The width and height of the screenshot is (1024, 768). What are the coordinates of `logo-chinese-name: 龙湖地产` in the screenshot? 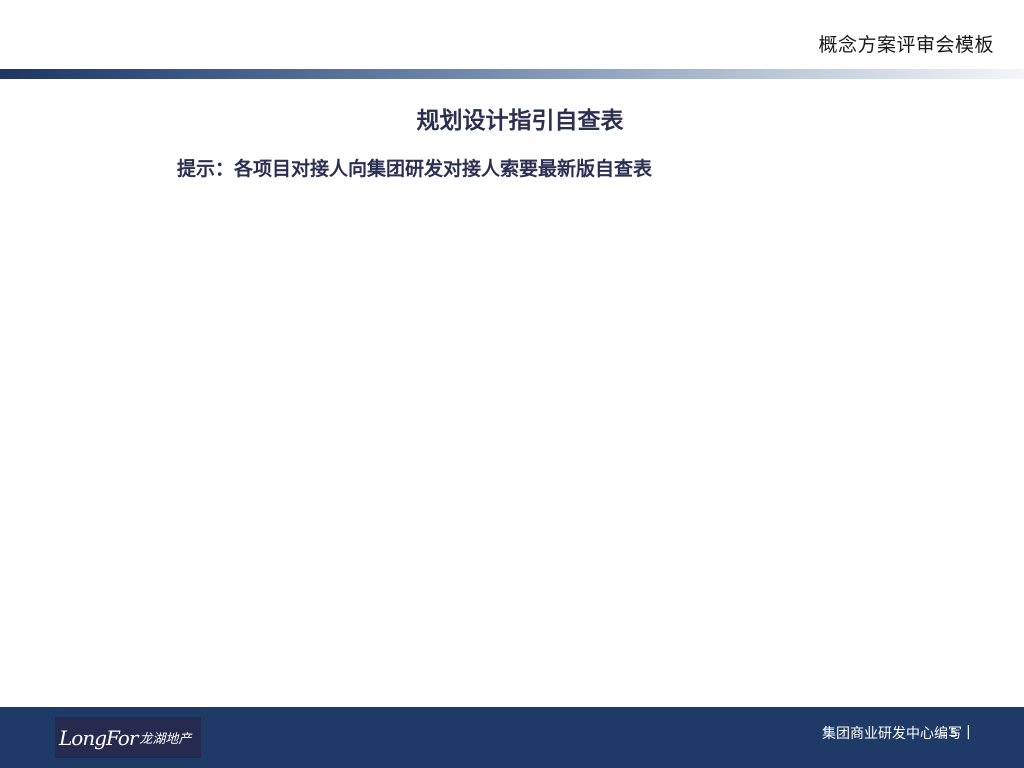 It's located at (165, 739).